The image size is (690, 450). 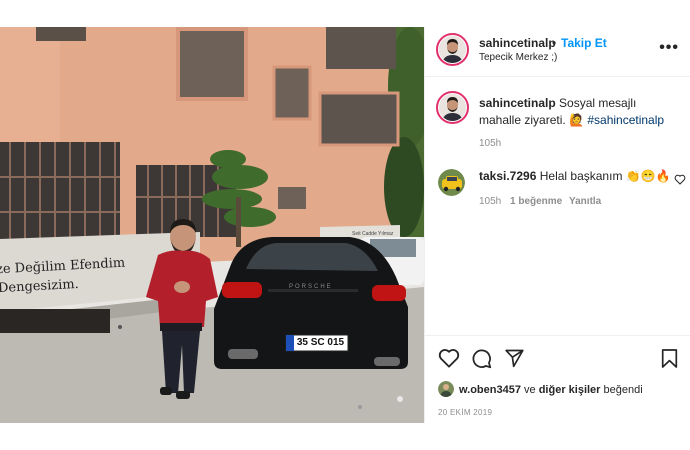 I want to click on reply-button: Yanıtla, so click(x=585, y=201).